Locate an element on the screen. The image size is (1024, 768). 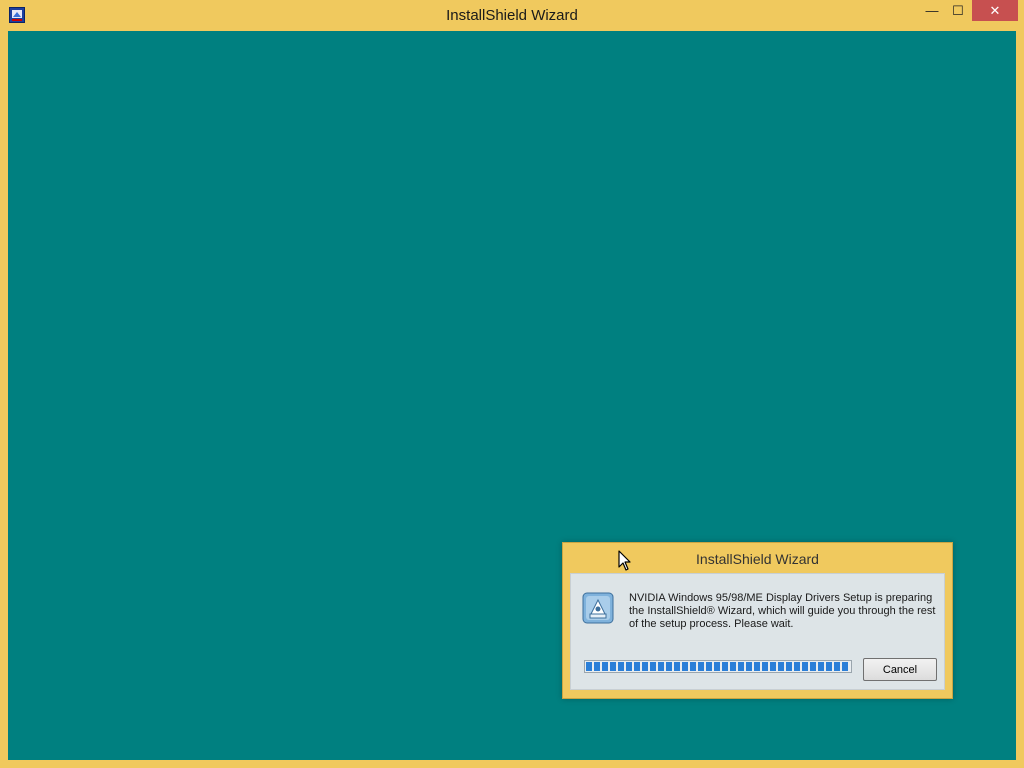
cancel-button: Cancel is located at coordinates (900, 669).